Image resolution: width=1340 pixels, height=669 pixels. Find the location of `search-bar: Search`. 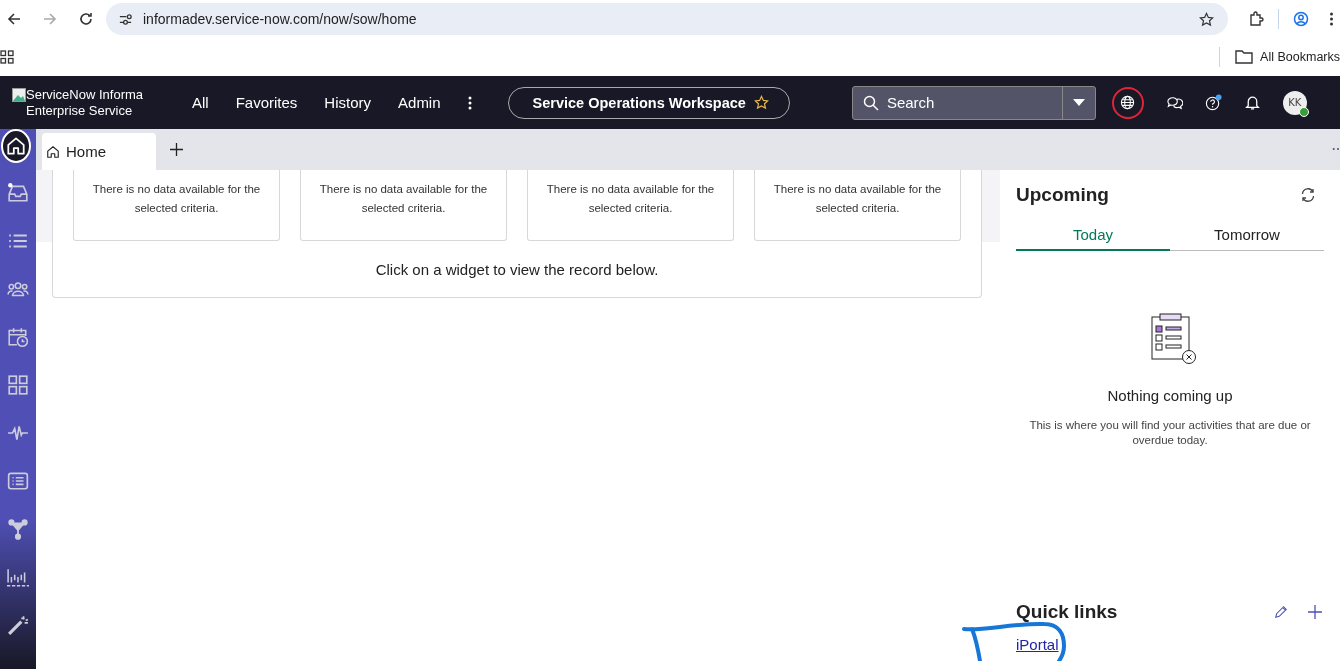

search-bar: Search is located at coordinates (973, 102).